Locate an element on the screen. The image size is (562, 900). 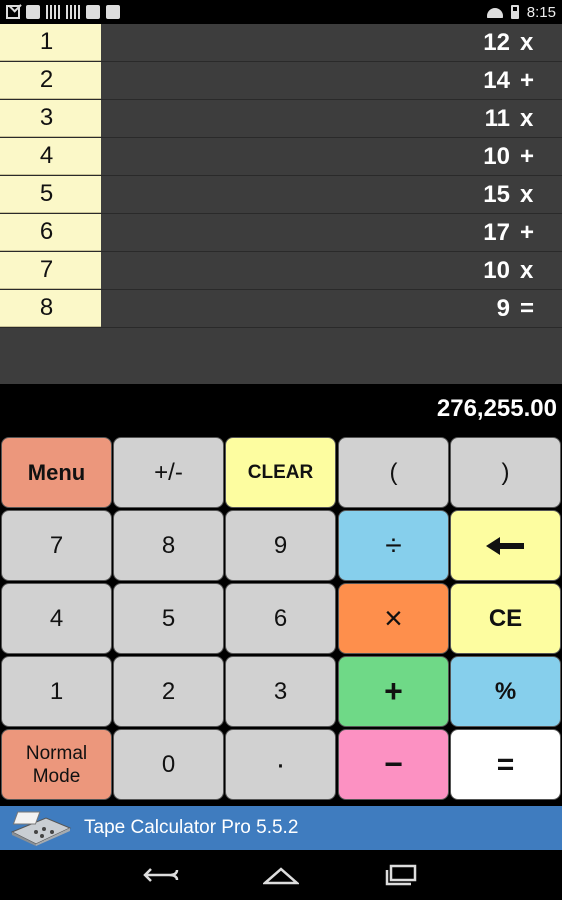
result-display: 276,255.00 is located at coordinates (281, 409).